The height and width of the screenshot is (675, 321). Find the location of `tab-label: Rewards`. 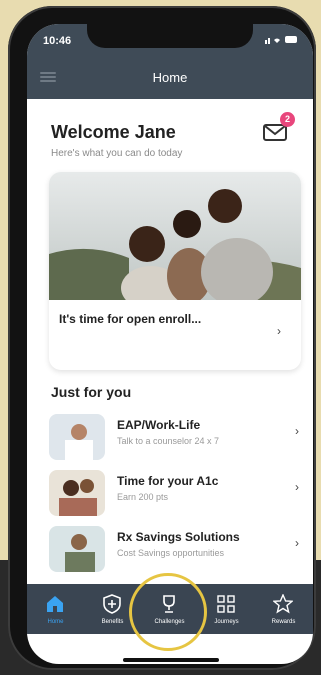

tab-label: Rewards is located at coordinates (283, 622).